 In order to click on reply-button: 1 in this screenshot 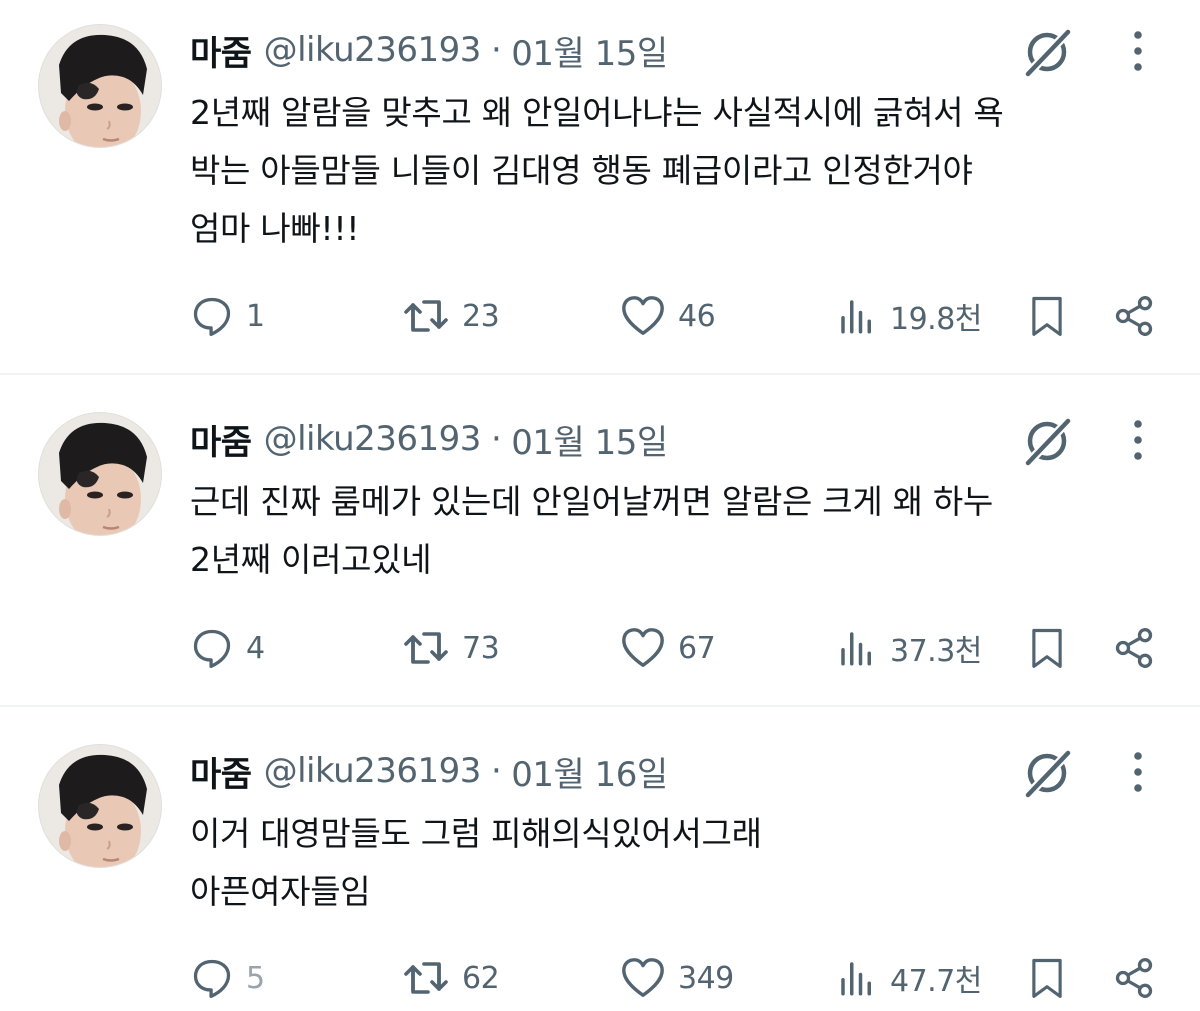, I will do `click(227, 316)`.